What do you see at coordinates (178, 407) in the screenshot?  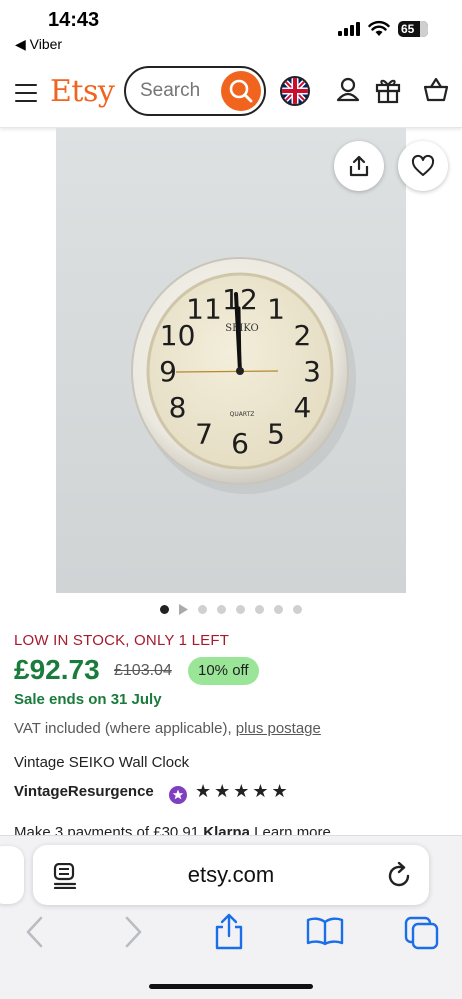 I see `clock-numeral: 8` at bounding box center [178, 407].